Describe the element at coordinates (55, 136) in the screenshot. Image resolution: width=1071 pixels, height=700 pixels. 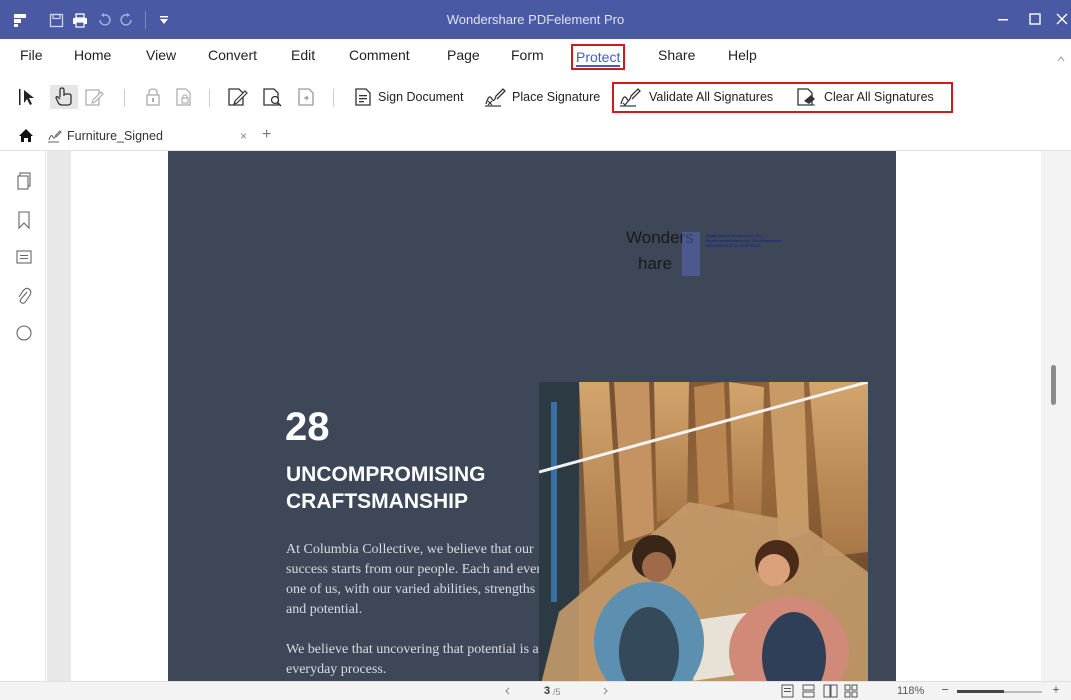
I see `signed-document-icon` at that location.